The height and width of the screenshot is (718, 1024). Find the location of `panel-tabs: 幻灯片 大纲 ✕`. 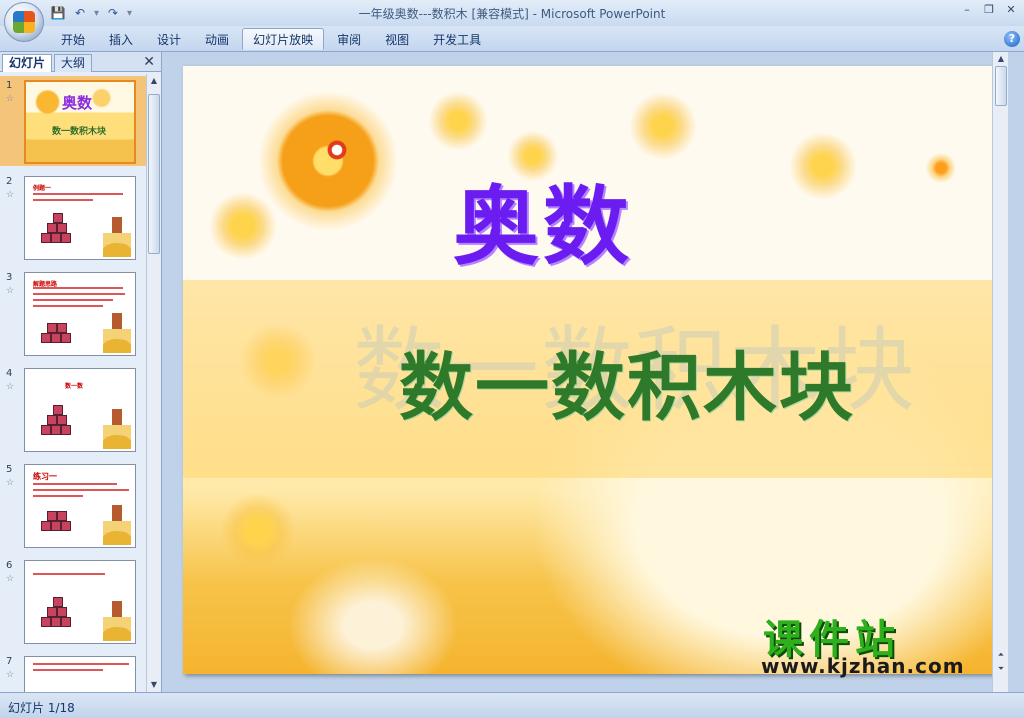

panel-tabs: 幻灯片 大纲 ✕ is located at coordinates (80, 62).